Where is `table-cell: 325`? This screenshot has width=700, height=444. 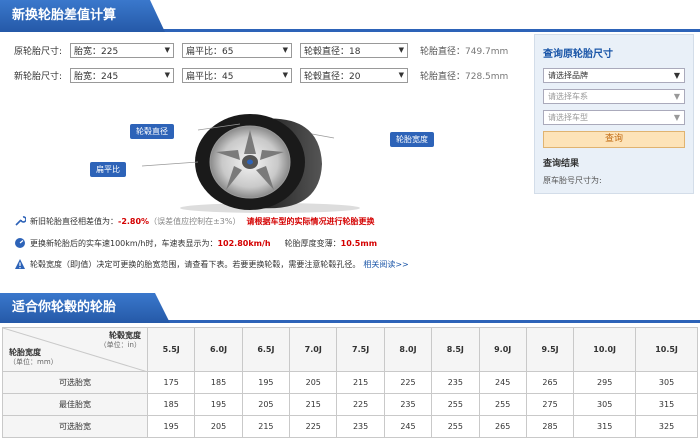
table-cell: 325 is located at coordinates (666, 426).